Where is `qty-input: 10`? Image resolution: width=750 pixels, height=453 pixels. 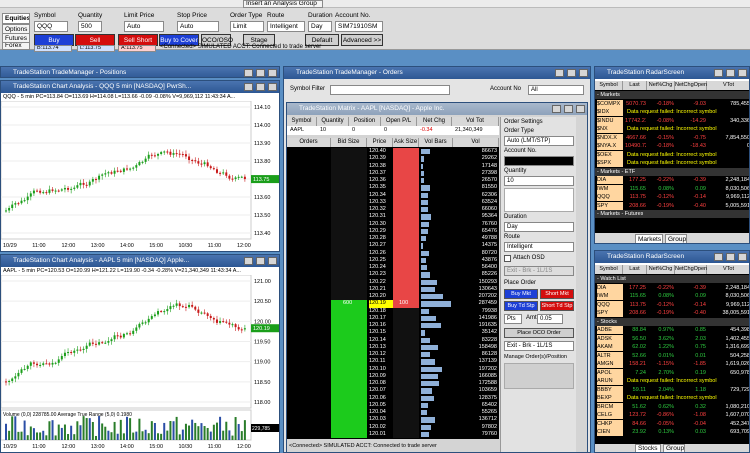
qty-input: 10 is located at coordinates (539, 181).